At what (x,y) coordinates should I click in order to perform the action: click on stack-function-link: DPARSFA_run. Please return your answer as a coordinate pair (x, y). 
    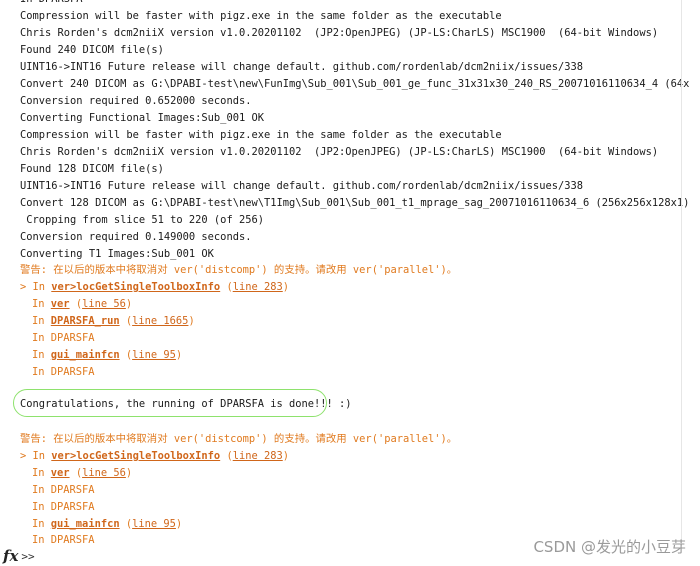
    Looking at the image, I should click on (85, 321).